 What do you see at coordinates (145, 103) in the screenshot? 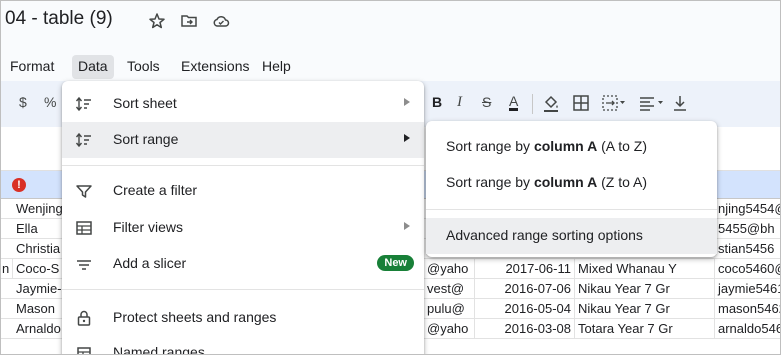
I see `menu-item-label: Sort sheet` at bounding box center [145, 103].